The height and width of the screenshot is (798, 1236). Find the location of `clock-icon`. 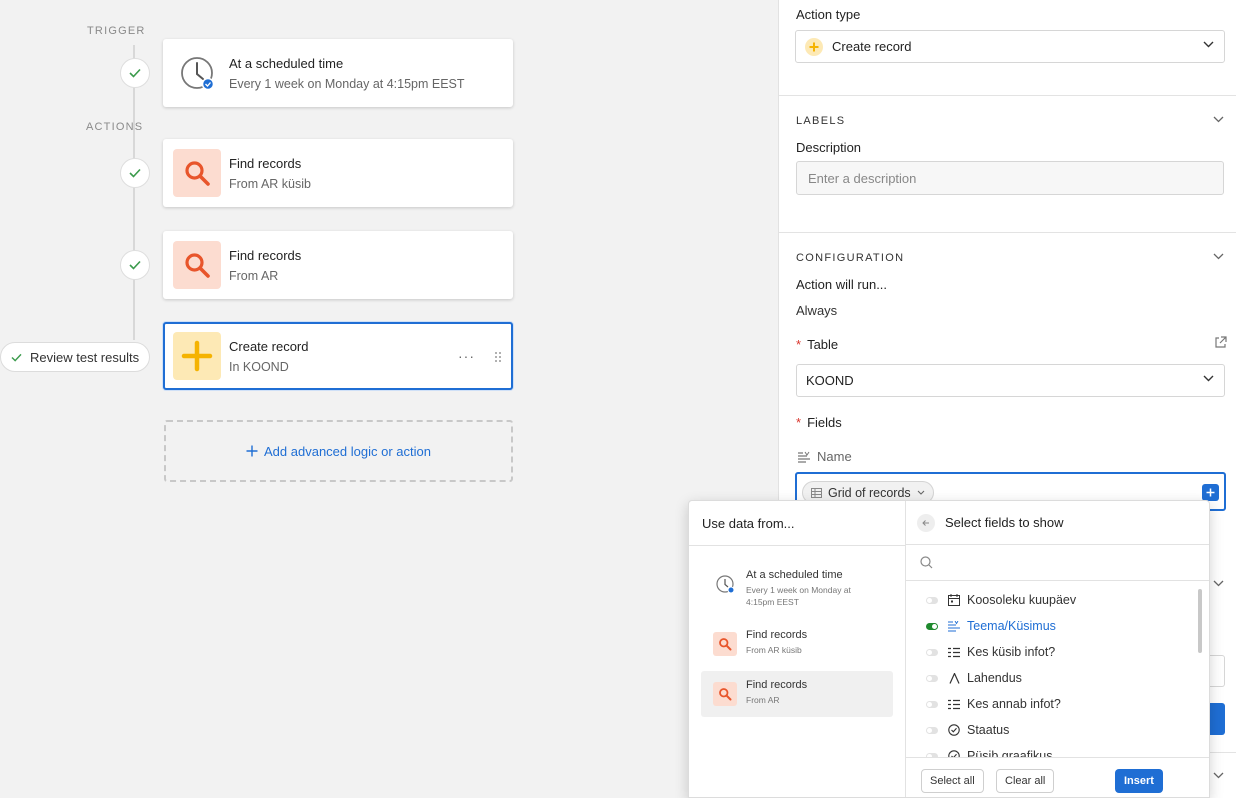

clock-icon is located at coordinates (725, 584).